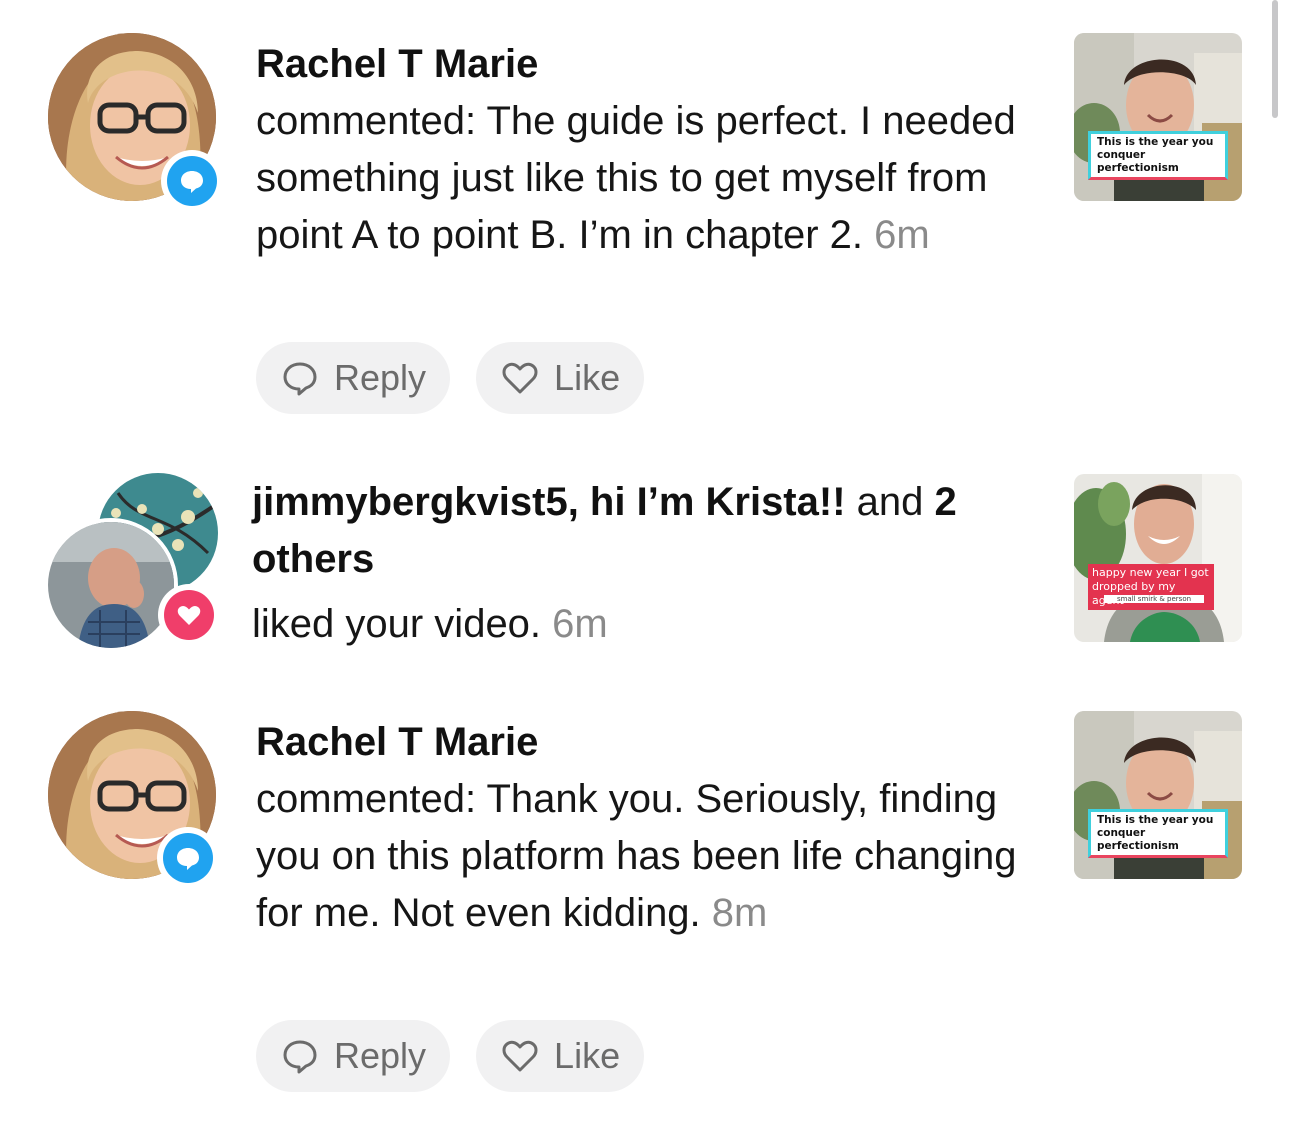  I want to click on avatar-photo, so click(111, 585).